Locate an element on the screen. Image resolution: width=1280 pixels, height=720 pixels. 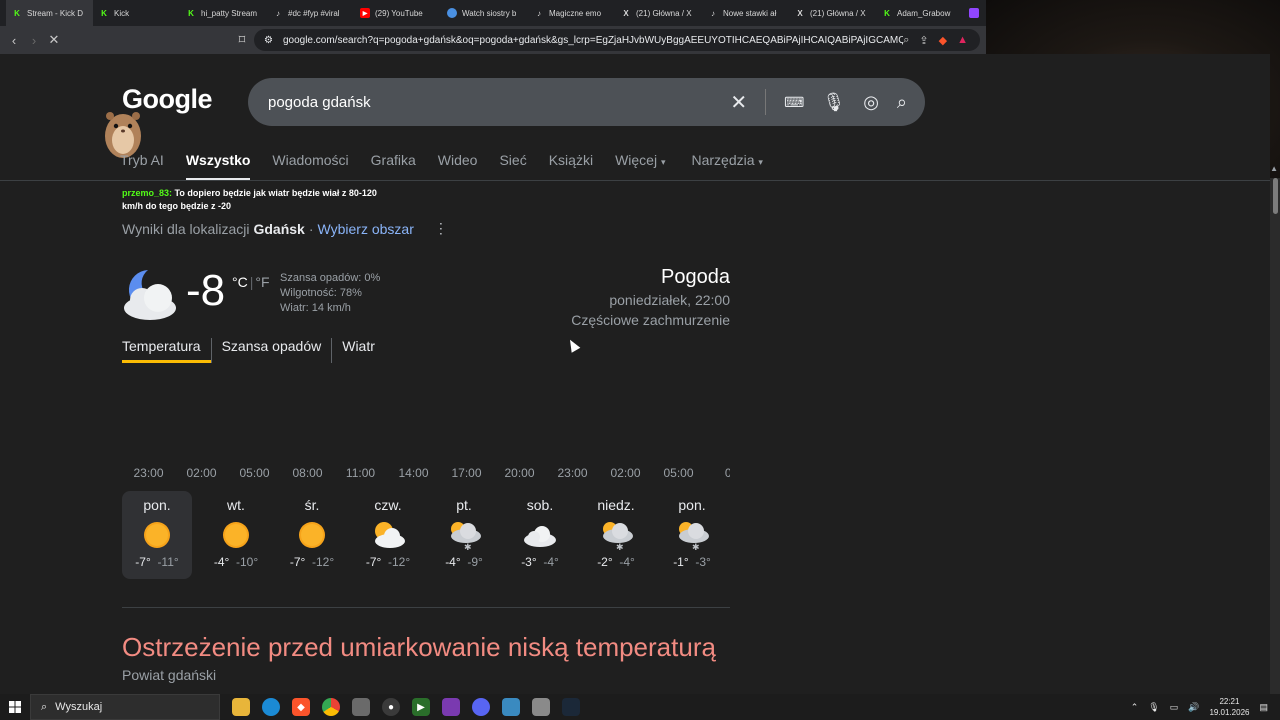
partly-cloudy-icon is located at coordinates (388, 535).